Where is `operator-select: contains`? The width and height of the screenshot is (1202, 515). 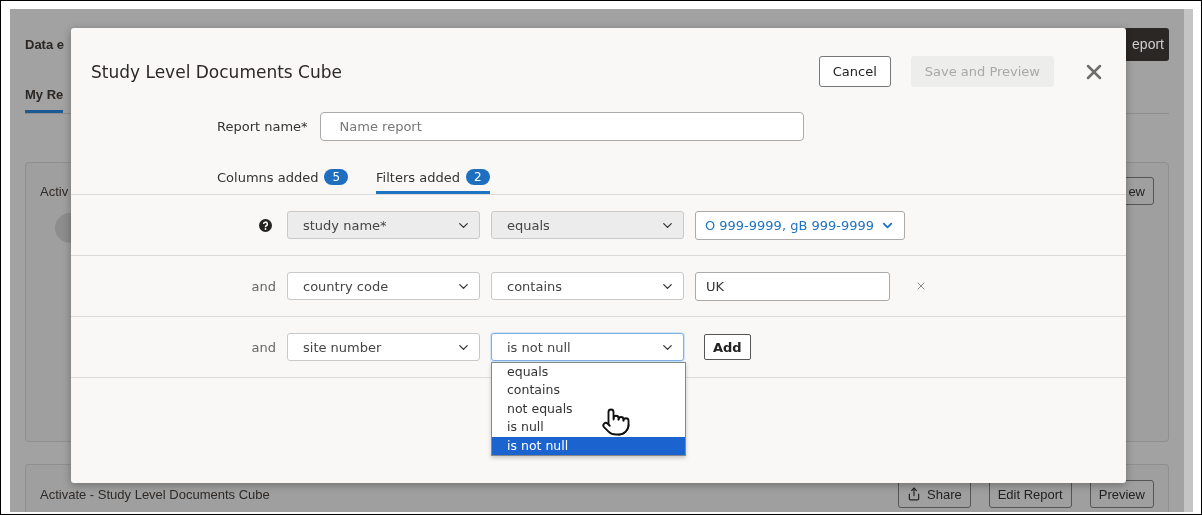 operator-select: contains is located at coordinates (587, 286).